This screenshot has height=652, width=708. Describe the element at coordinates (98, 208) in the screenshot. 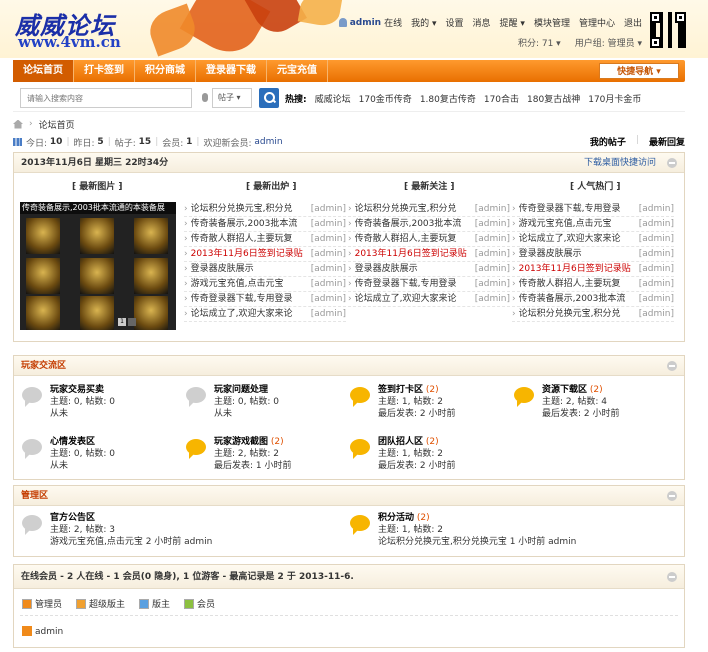

I see `picture-caption: 传奇装备展示,2003批本流通的本装备展` at that location.